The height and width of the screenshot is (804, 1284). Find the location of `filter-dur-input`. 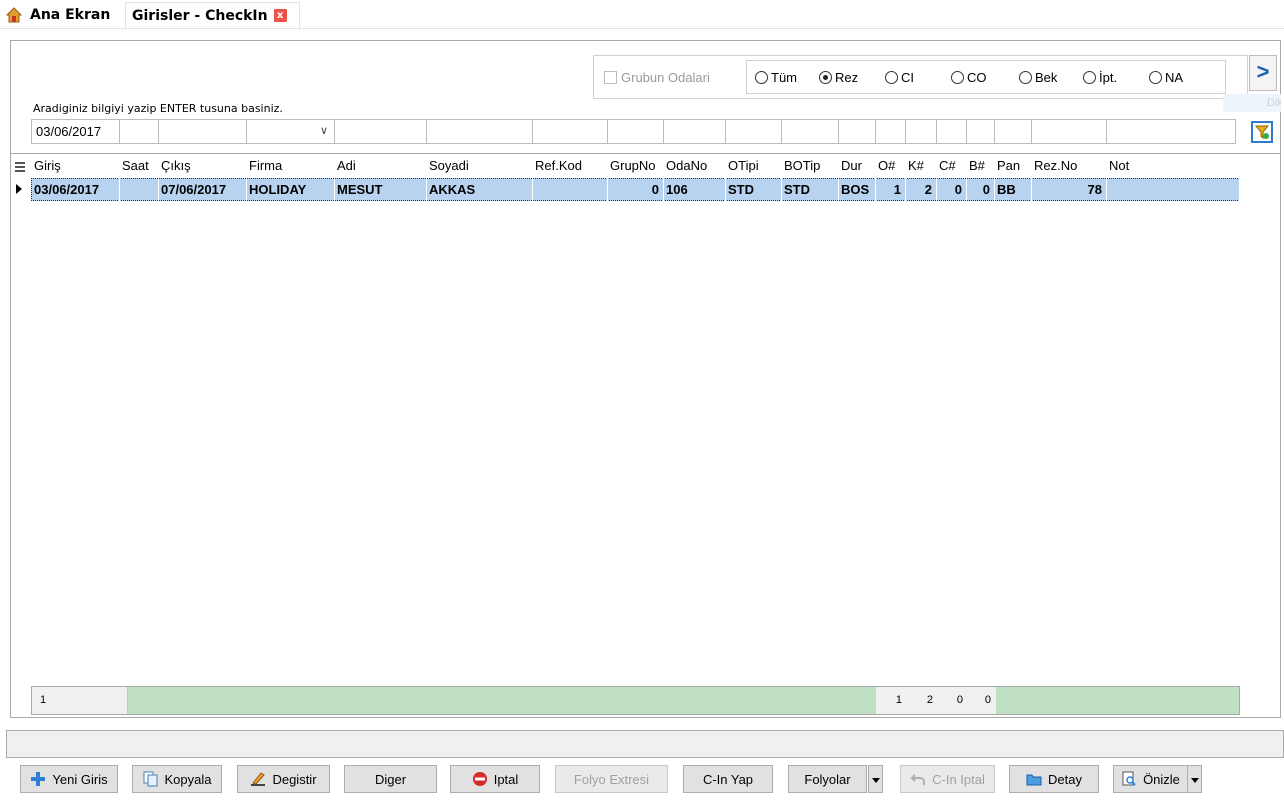

filter-dur-input is located at coordinates (857, 131).